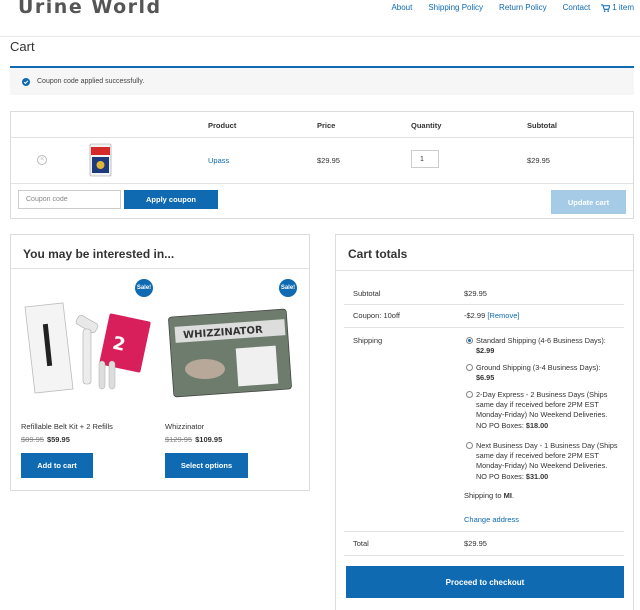 This screenshot has width=640, height=610. What do you see at coordinates (22, 46) in the screenshot?
I see `page-title: Cart` at bounding box center [22, 46].